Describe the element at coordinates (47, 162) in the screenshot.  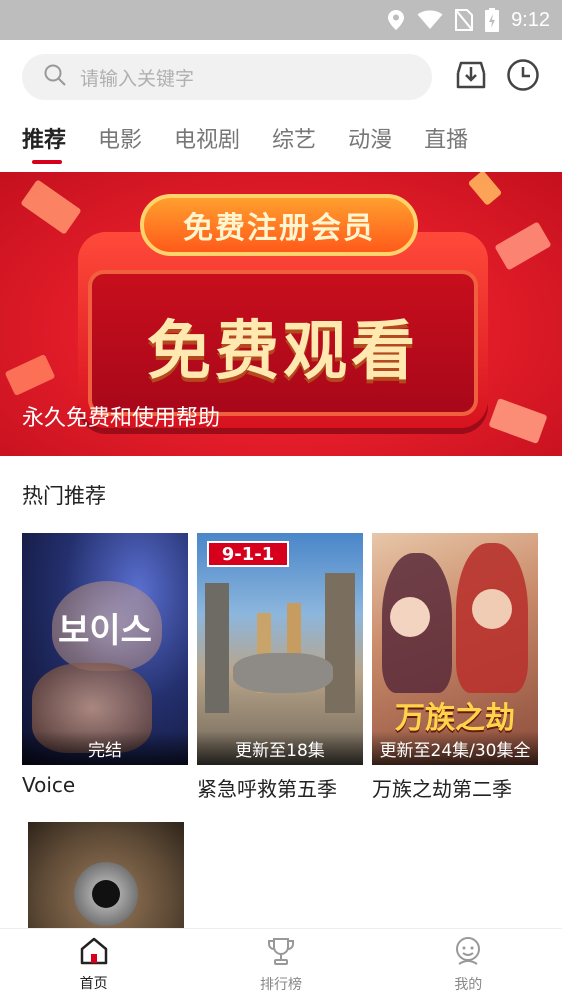
I see `active-tab-indicator` at that location.